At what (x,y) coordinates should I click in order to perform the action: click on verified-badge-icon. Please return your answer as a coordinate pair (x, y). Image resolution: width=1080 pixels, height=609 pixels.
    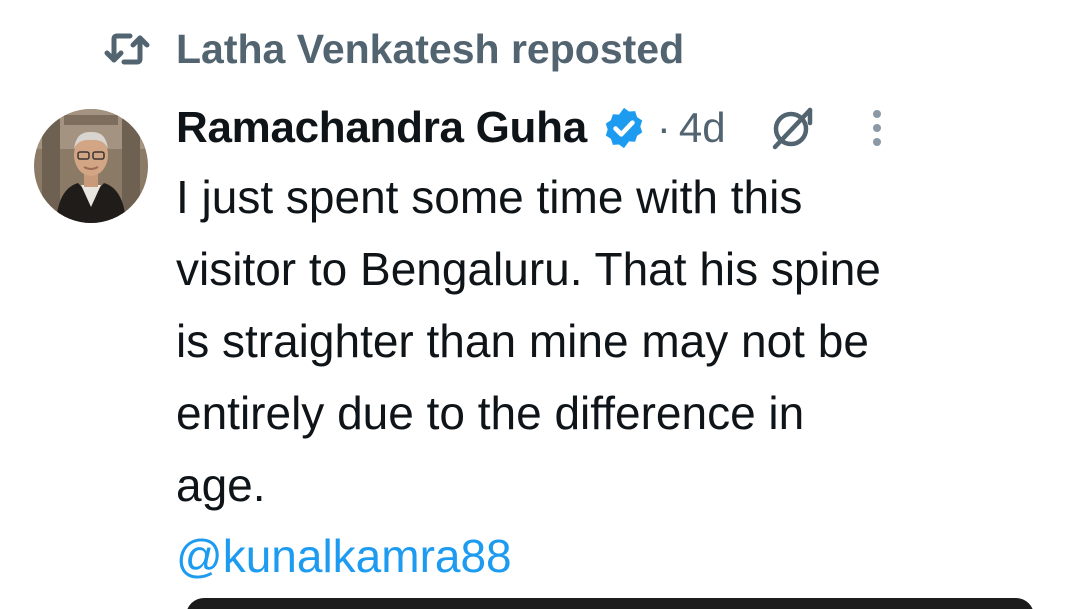
    Looking at the image, I should click on (624, 128).